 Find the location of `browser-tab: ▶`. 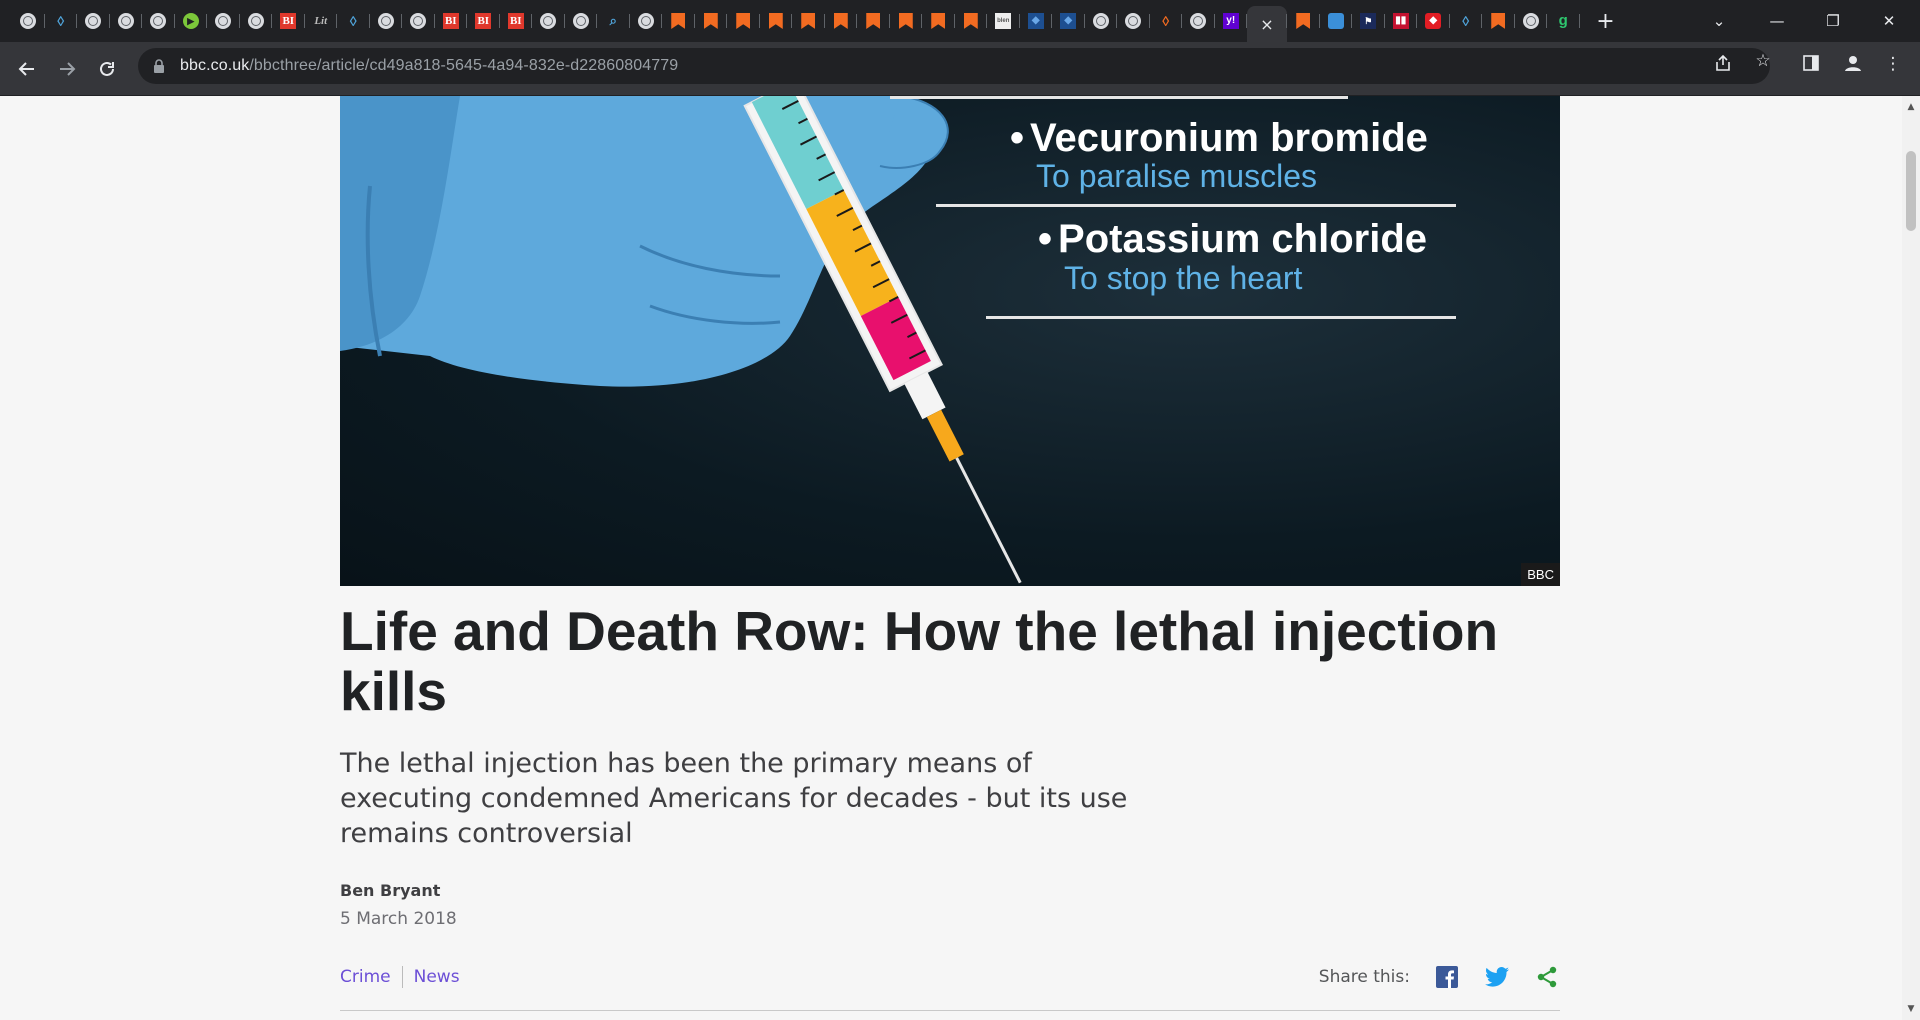

browser-tab: ▶ is located at coordinates (191, 21).